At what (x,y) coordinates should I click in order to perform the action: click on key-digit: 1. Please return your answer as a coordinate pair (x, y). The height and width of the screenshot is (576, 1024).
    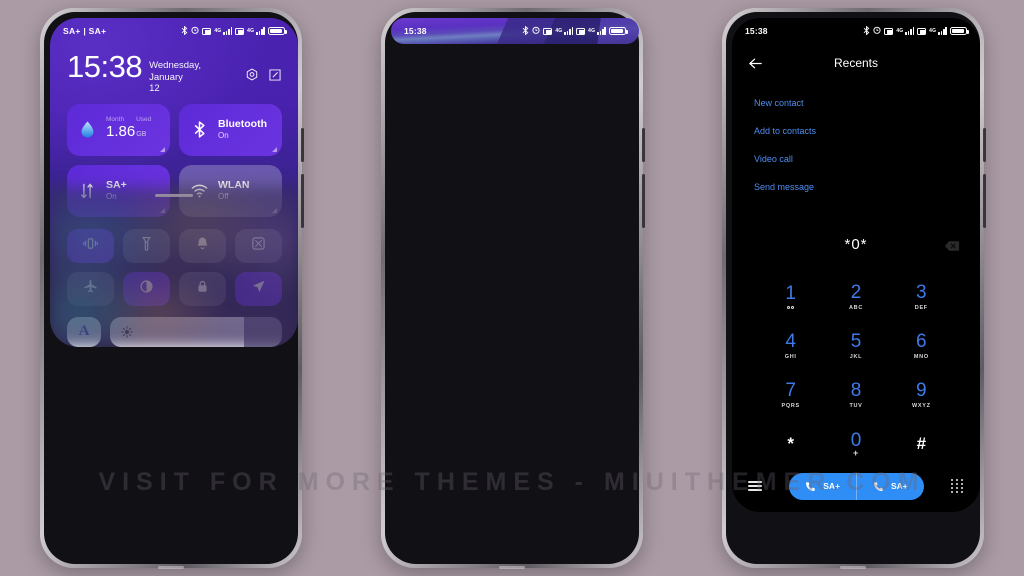
    Looking at the image, I should click on (790, 293).